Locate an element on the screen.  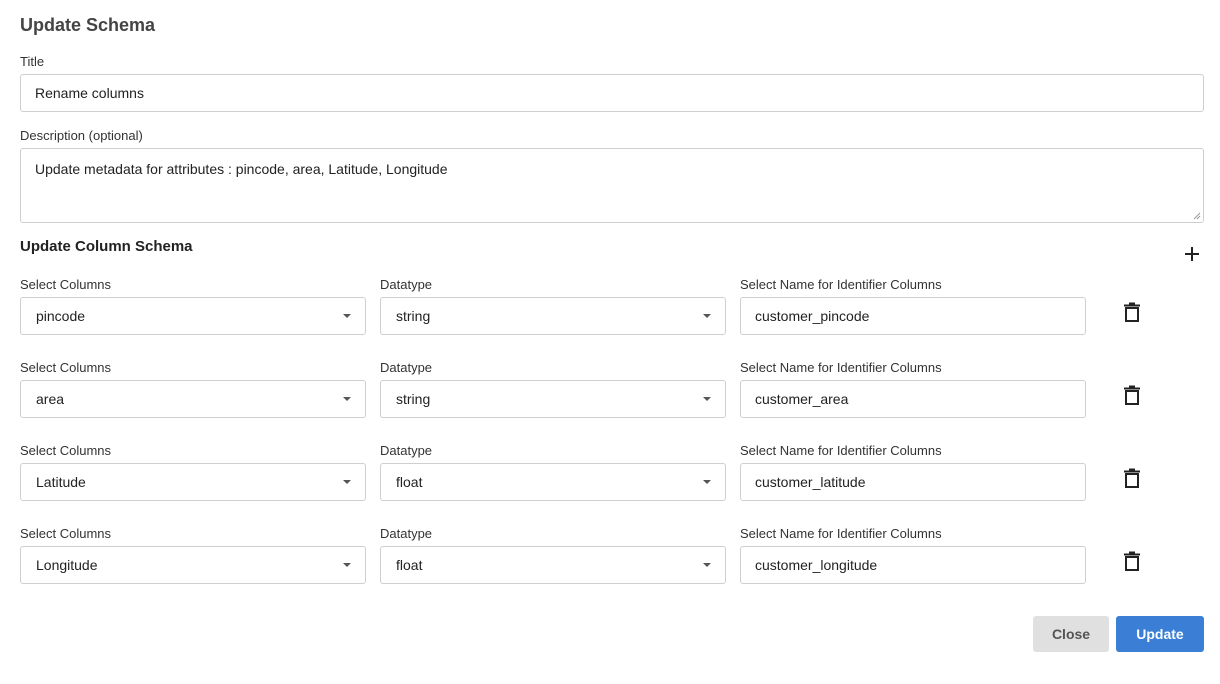
description-label: Description (optional) is located at coordinates (81, 135).